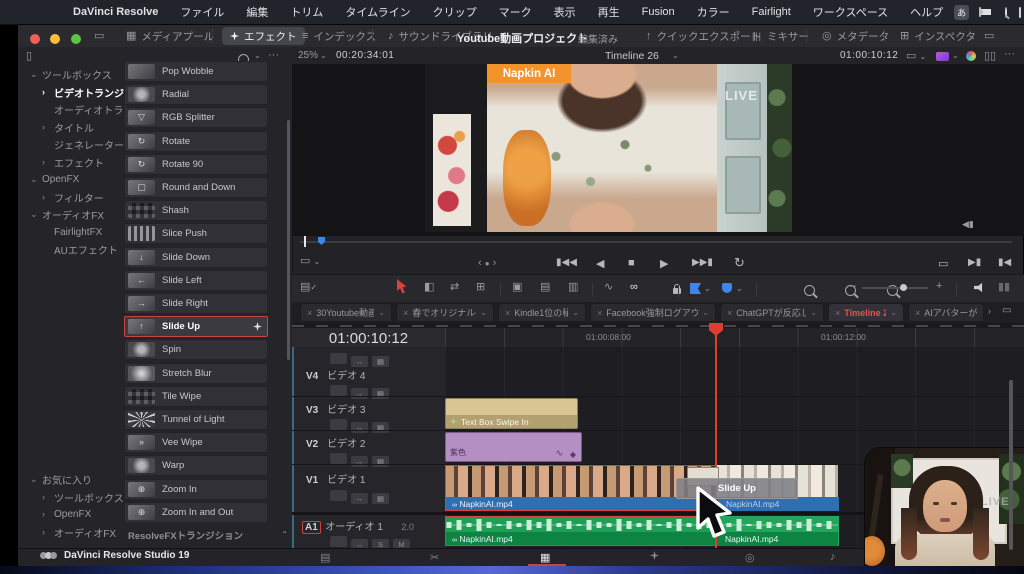 This screenshot has width=1024, height=574. What do you see at coordinates (545, 557) in the screenshot?
I see `edit-page-icon: ▦` at bounding box center [545, 557].